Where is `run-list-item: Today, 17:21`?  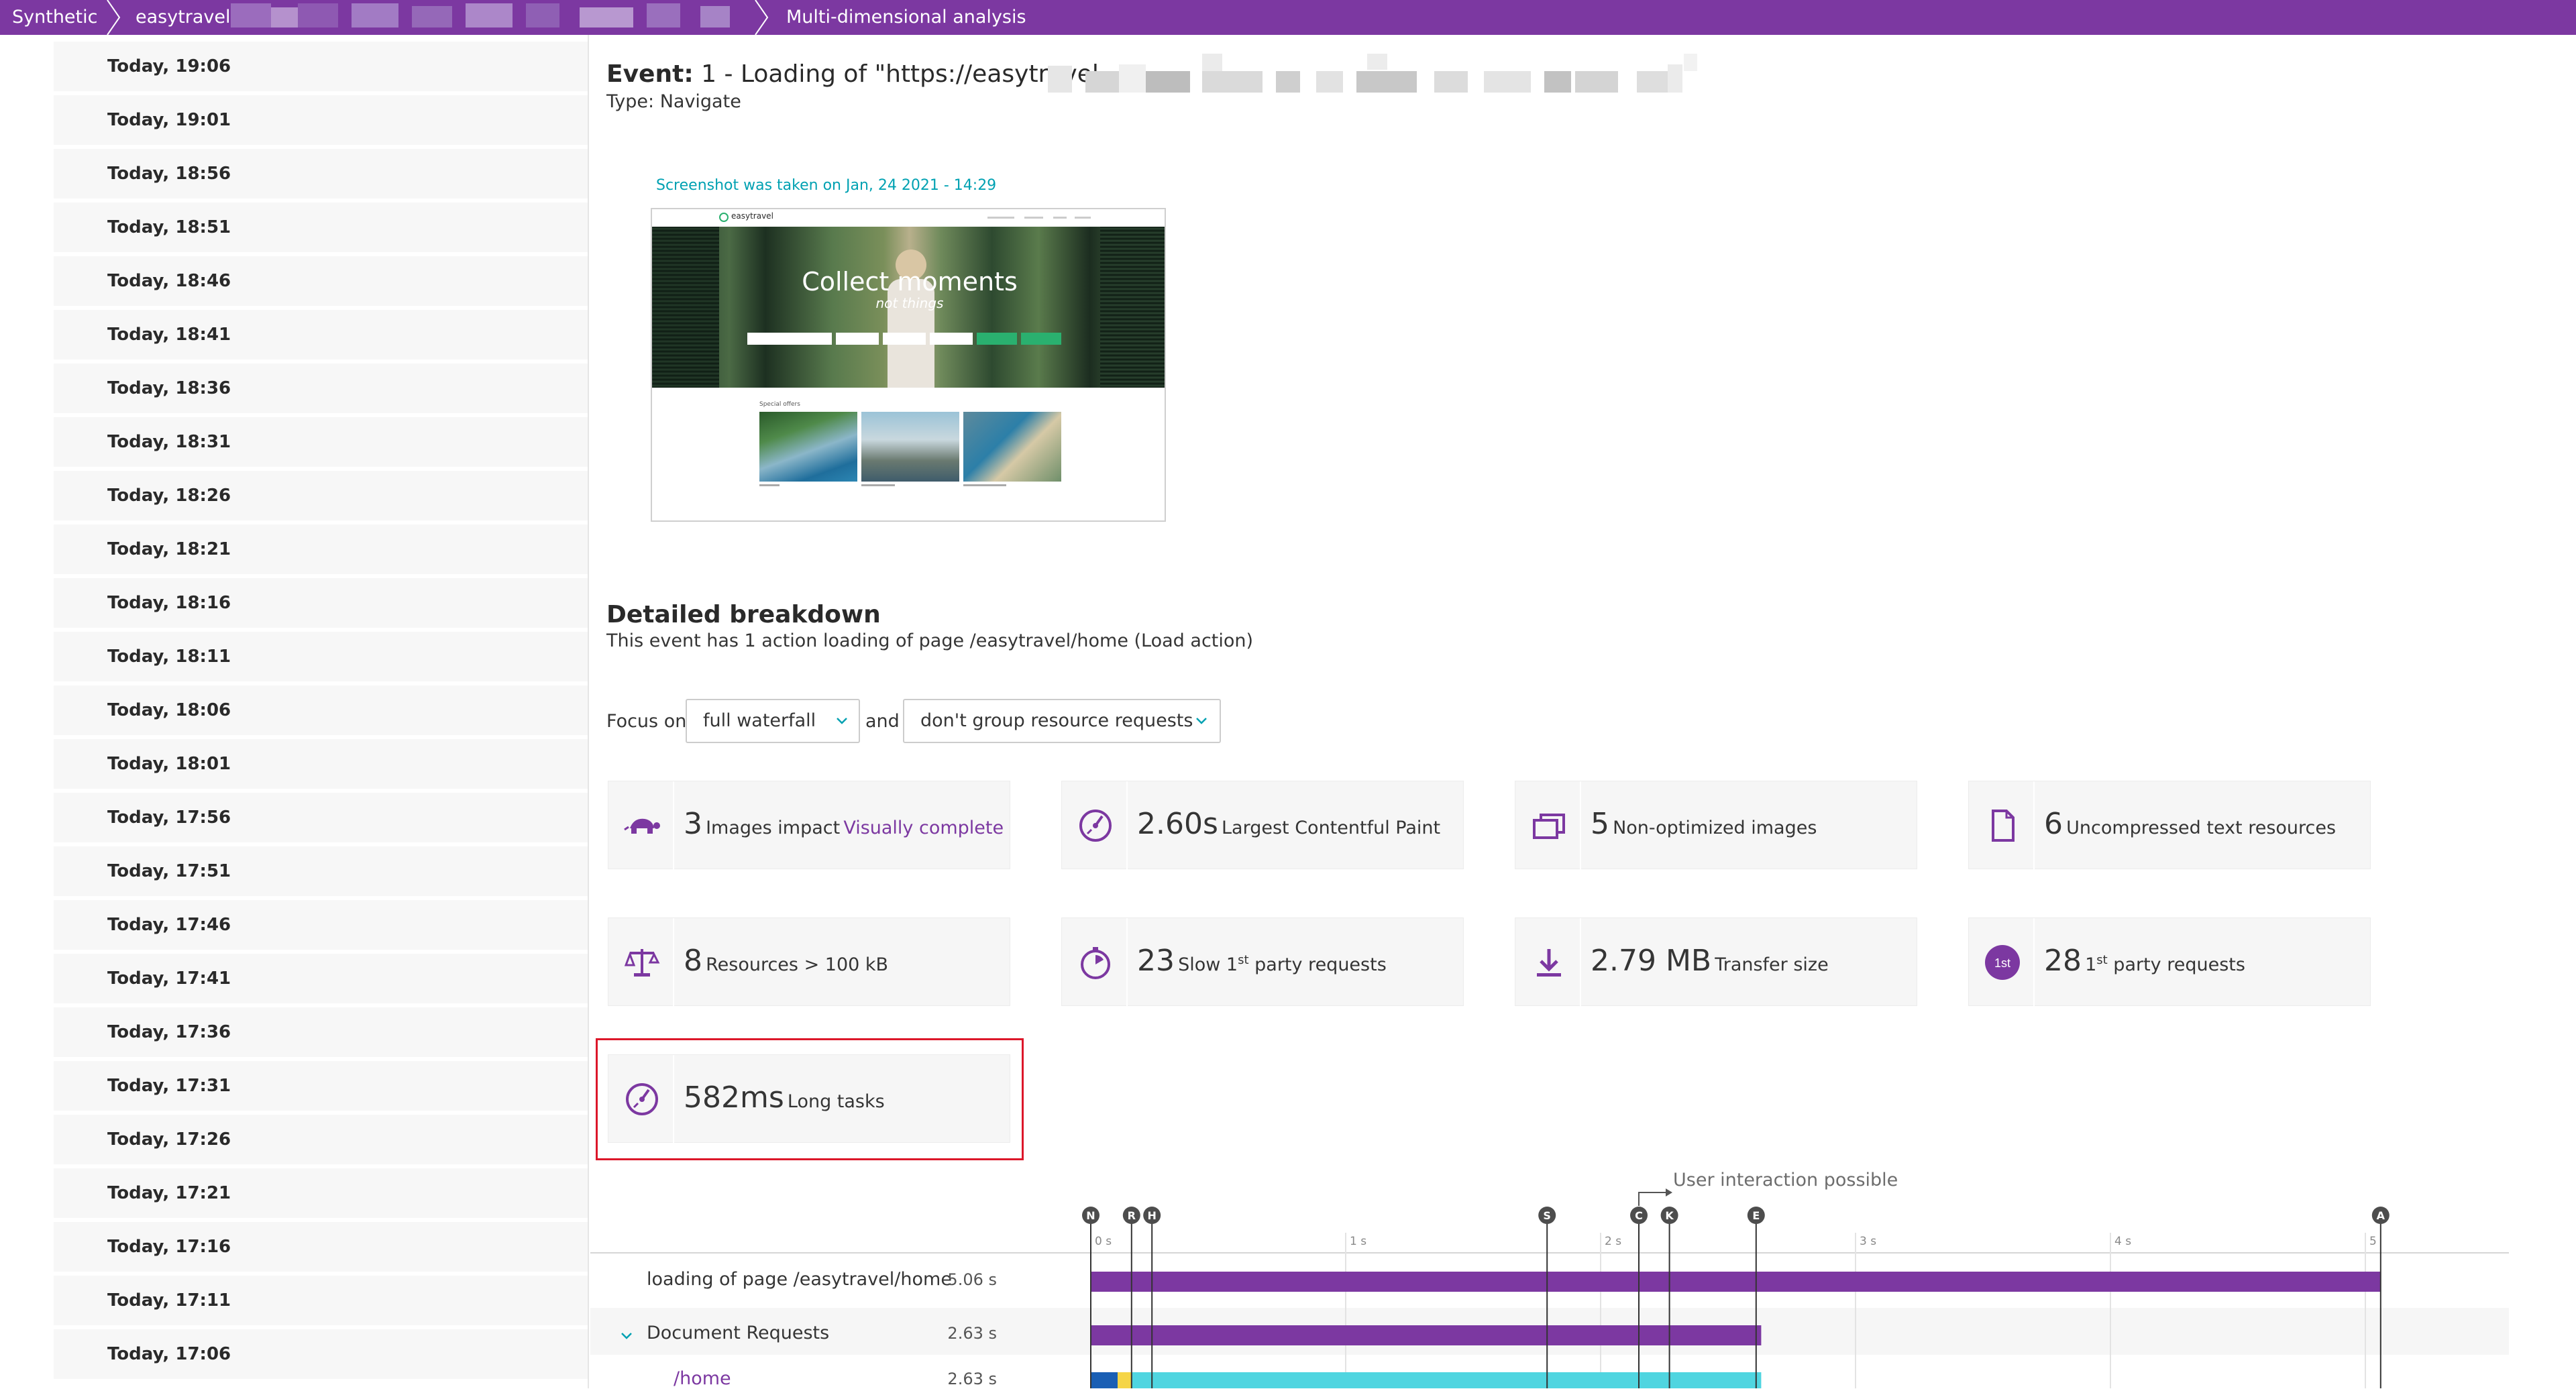 run-list-item: Today, 17:21 is located at coordinates (321, 1193).